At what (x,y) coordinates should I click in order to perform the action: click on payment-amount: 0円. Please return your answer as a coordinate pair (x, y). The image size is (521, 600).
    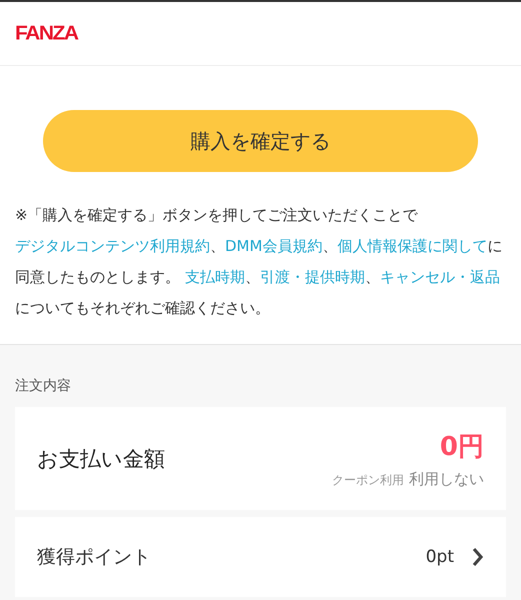
    Looking at the image, I should click on (462, 447).